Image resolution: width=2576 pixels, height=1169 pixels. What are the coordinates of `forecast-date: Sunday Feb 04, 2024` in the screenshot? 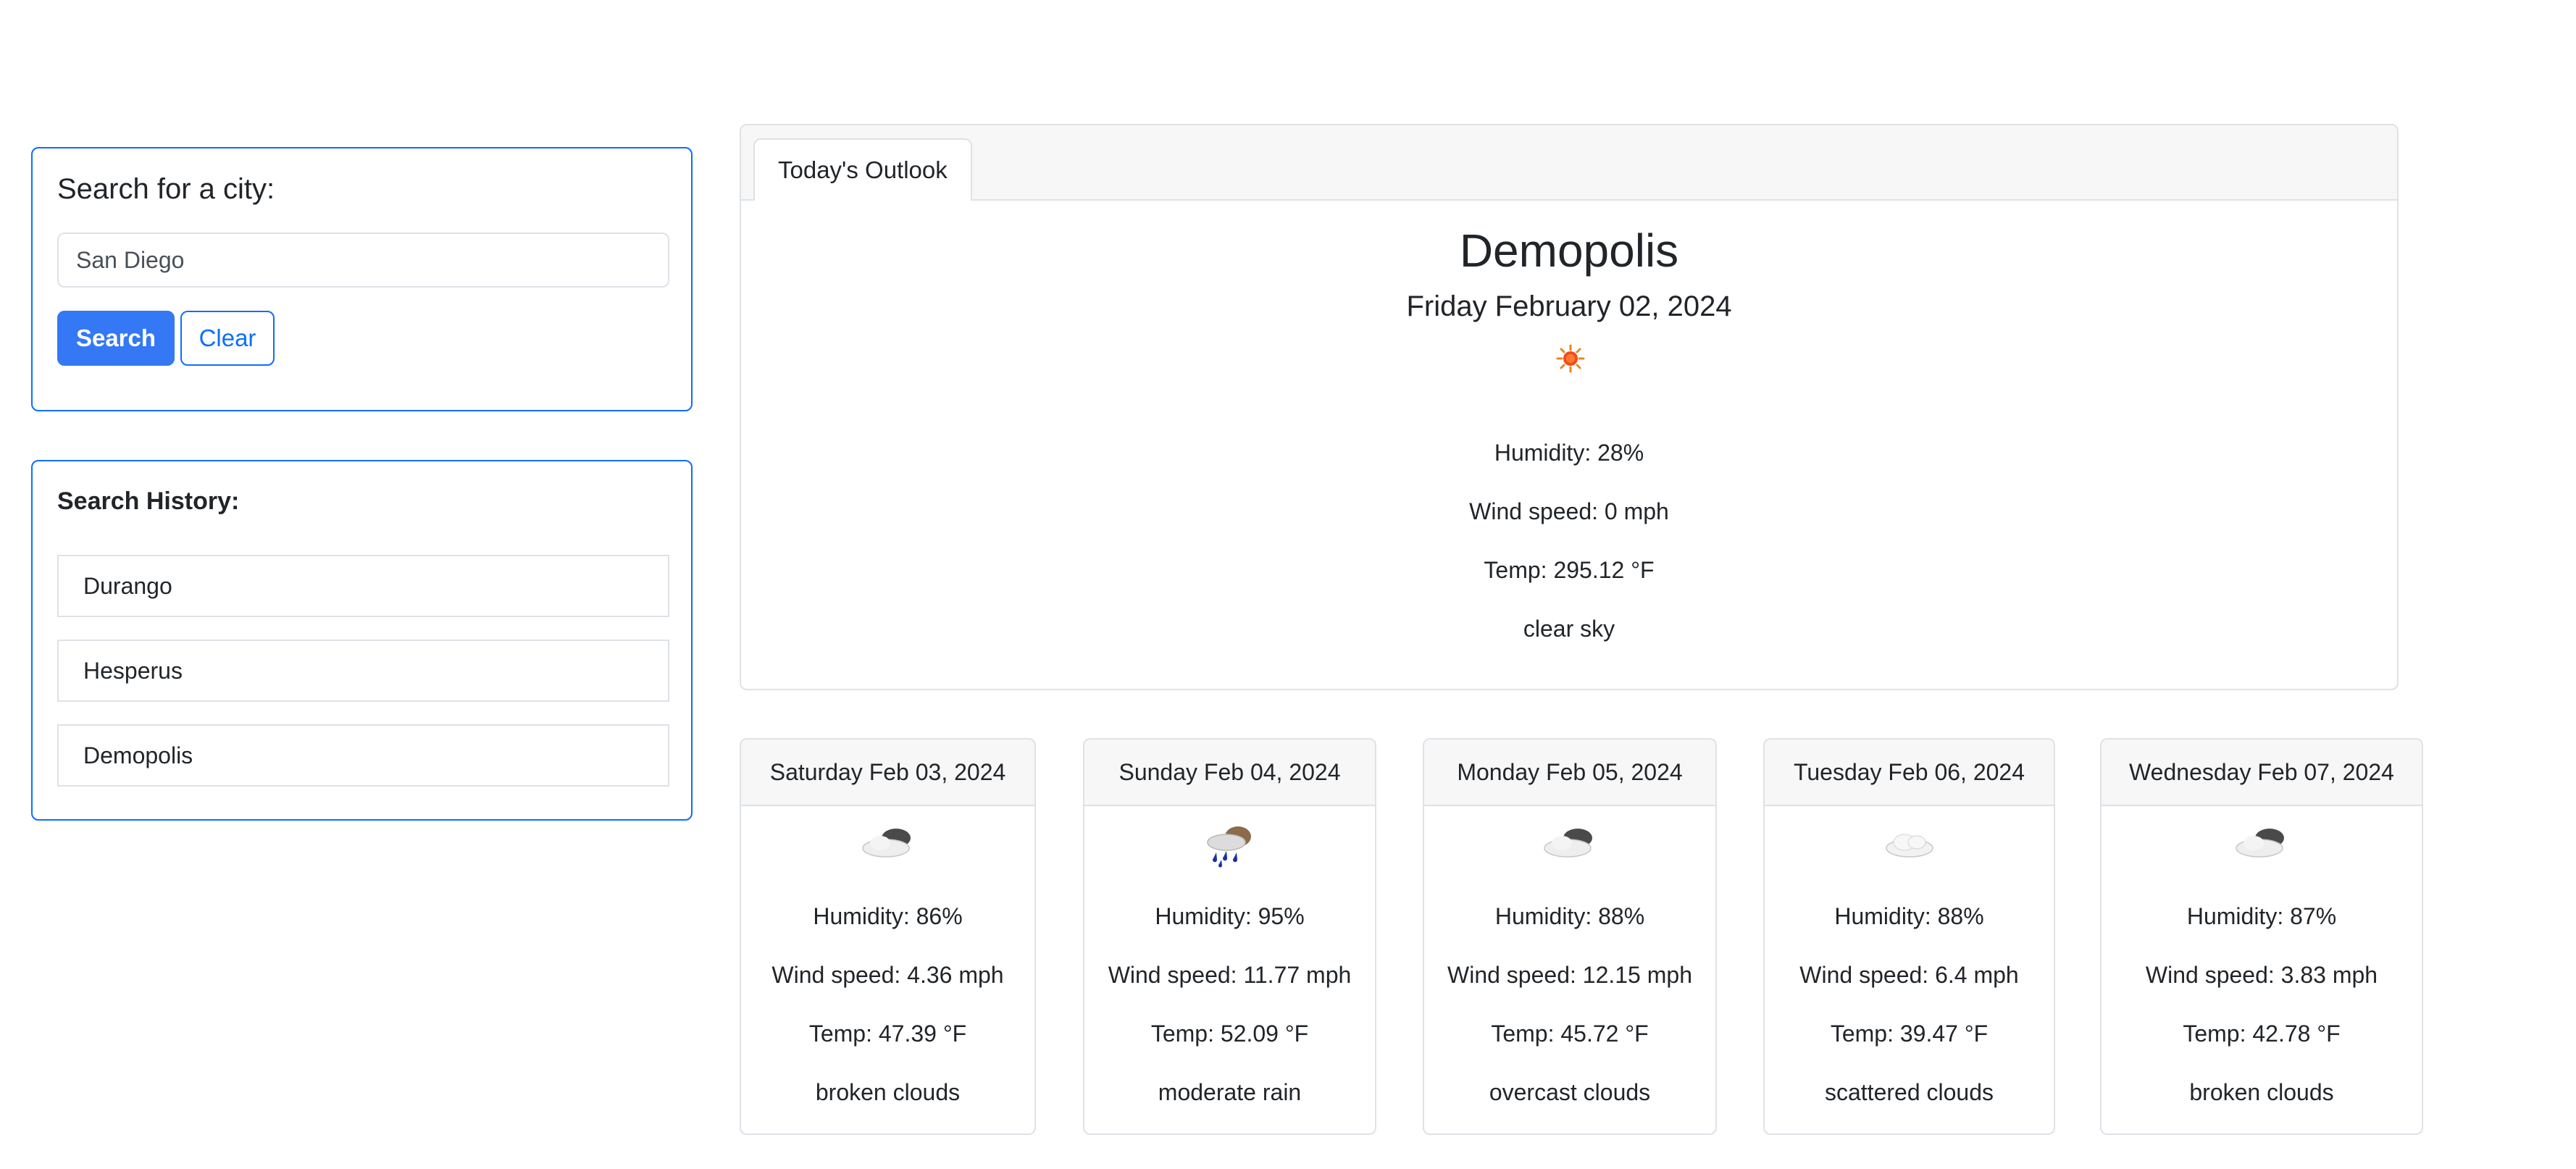 It's located at (1229, 772).